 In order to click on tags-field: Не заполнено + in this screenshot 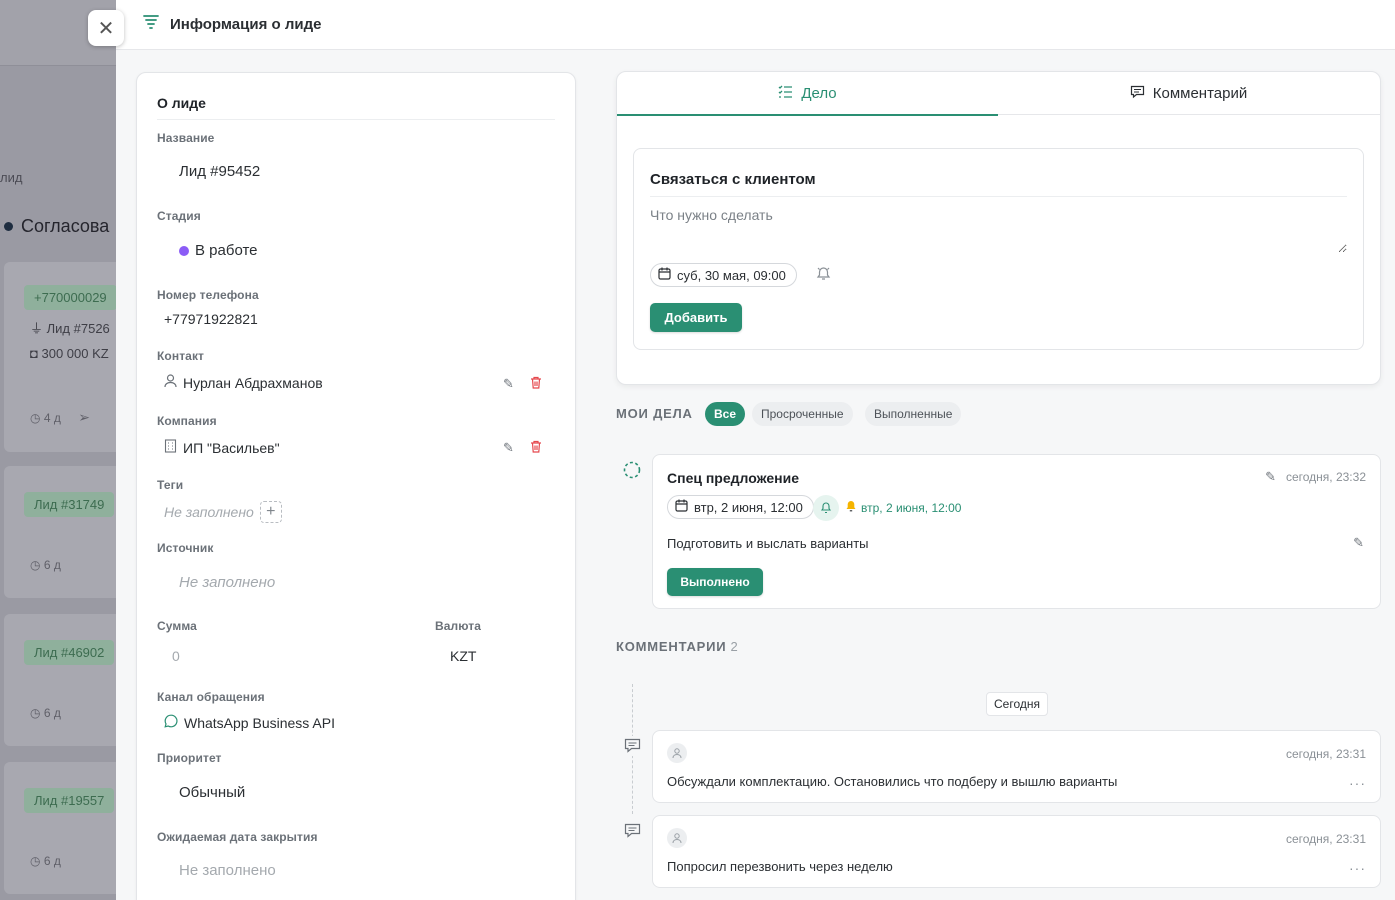, I will do `click(223, 512)`.